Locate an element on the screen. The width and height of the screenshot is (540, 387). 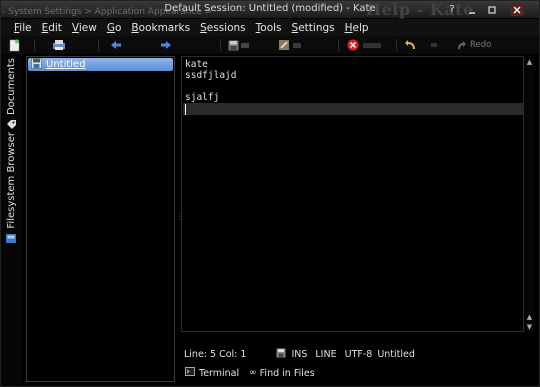
menu-settings: Settings is located at coordinates (313, 28).